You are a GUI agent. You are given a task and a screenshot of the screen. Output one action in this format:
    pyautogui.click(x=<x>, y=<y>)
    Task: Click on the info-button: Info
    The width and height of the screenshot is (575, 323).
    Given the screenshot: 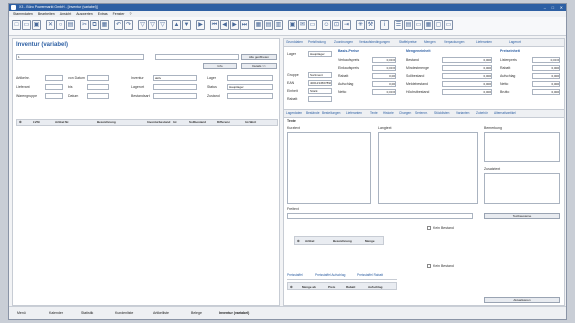 What is the action you would take?
    pyautogui.click(x=220, y=66)
    